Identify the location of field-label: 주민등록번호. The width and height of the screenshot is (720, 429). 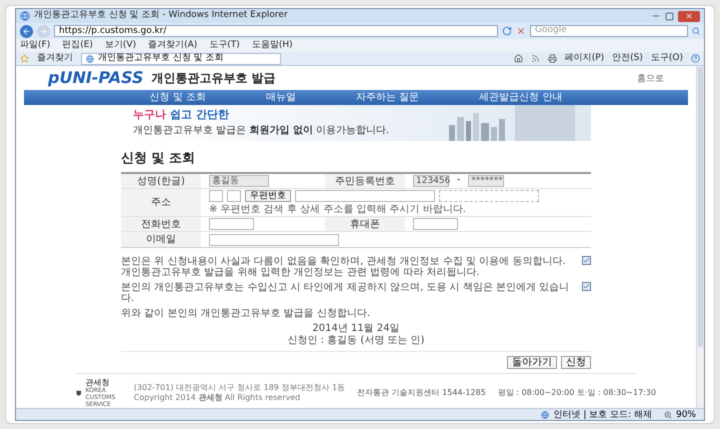
(365, 181).